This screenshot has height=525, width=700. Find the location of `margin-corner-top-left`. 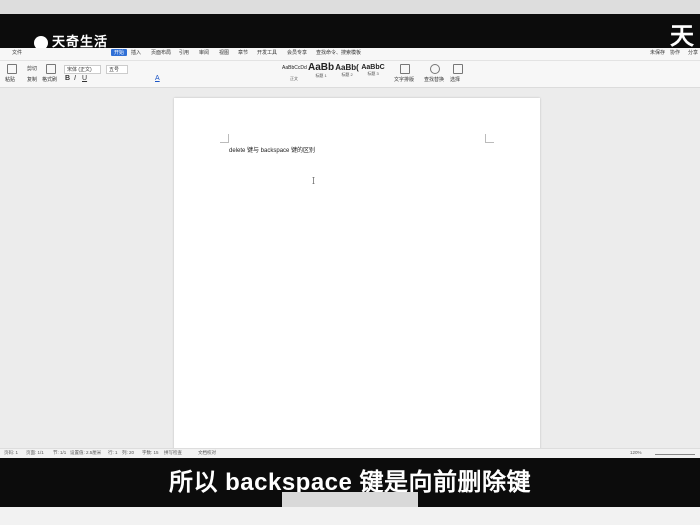

margin-corner-top-left is located at coordinates (224, 138).